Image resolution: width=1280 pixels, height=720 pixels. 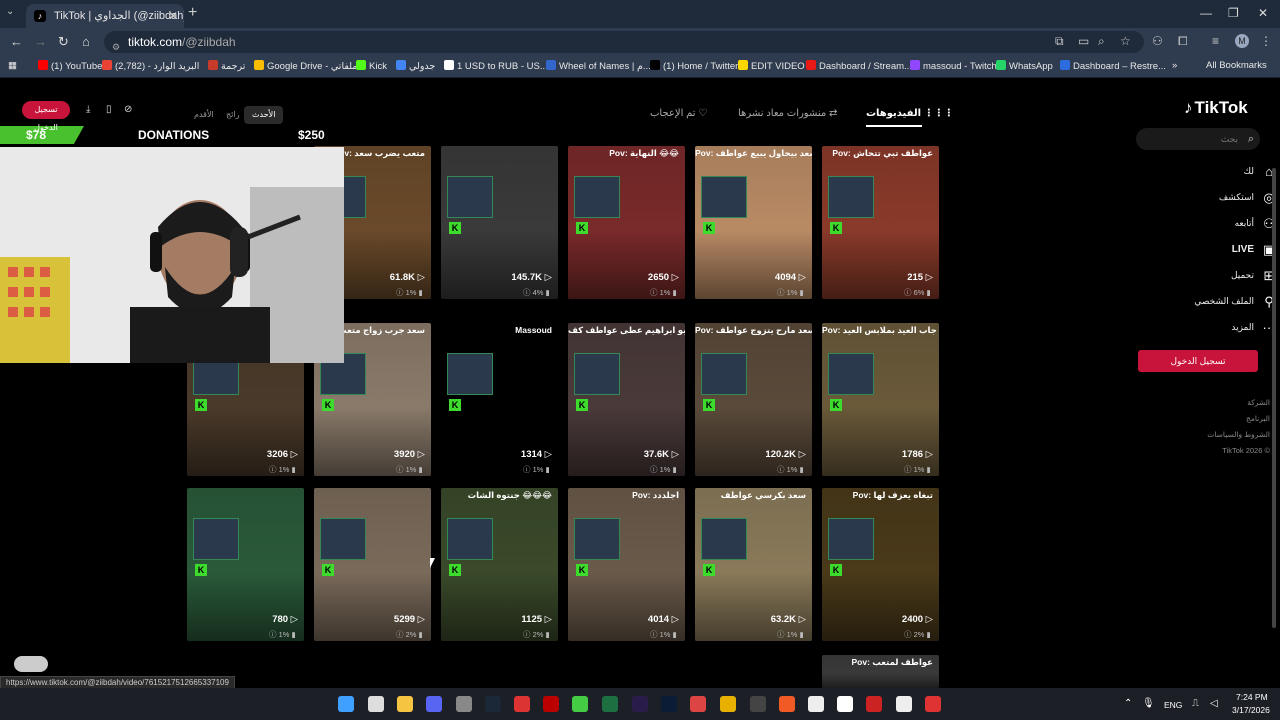 I want to click on footer-link: البرنامج, so click(x=1258, y=418).